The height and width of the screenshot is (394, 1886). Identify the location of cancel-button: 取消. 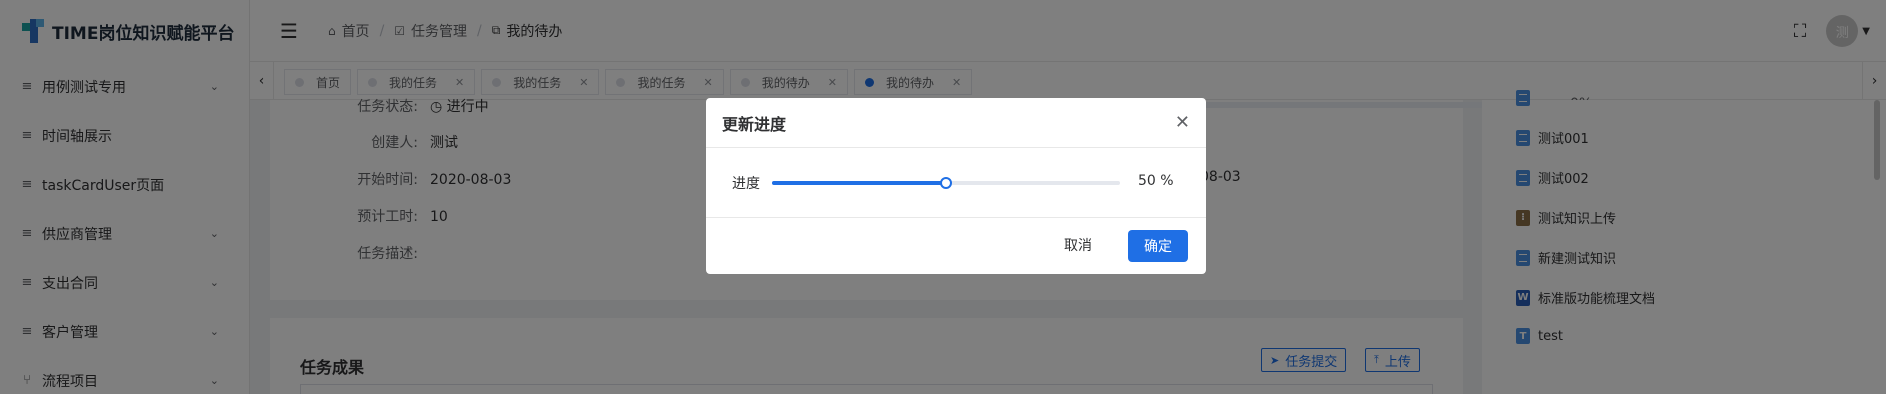
(1078, 245).